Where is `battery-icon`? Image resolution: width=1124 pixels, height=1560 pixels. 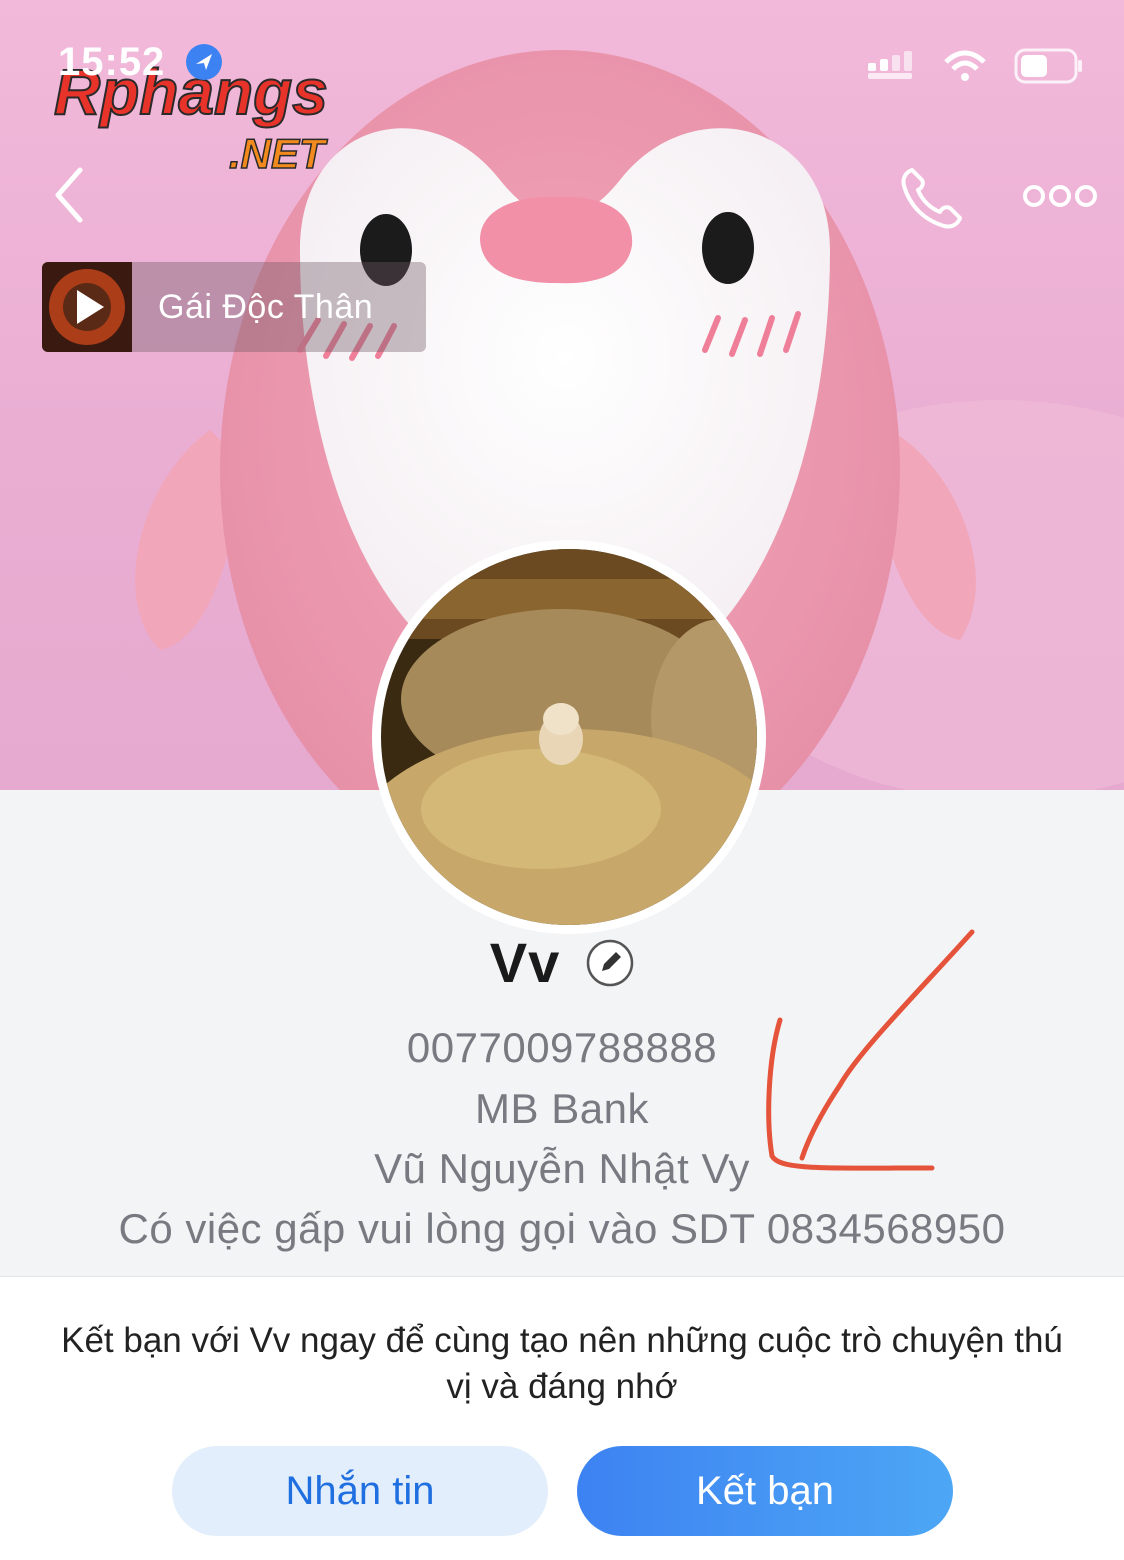 battery-icon is located at coordinates (1049, 68).